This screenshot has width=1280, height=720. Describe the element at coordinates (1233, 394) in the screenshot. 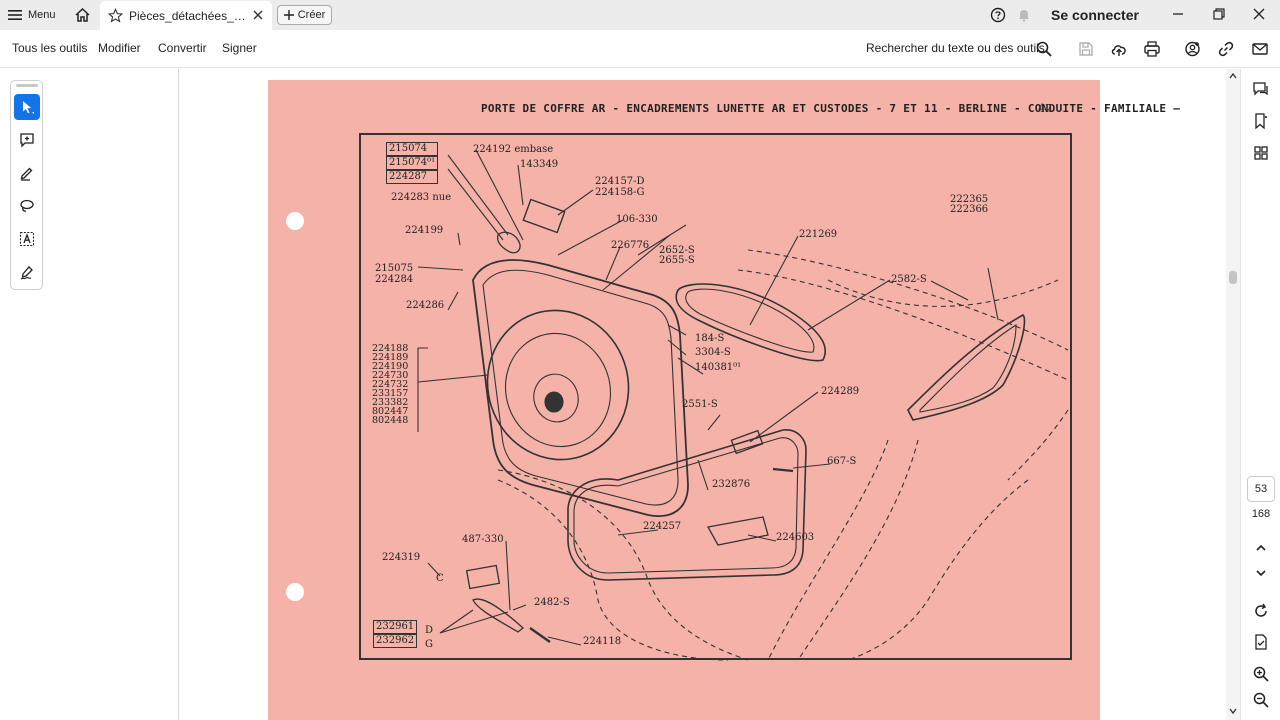

I see `vertical-scrollbar` at that location.